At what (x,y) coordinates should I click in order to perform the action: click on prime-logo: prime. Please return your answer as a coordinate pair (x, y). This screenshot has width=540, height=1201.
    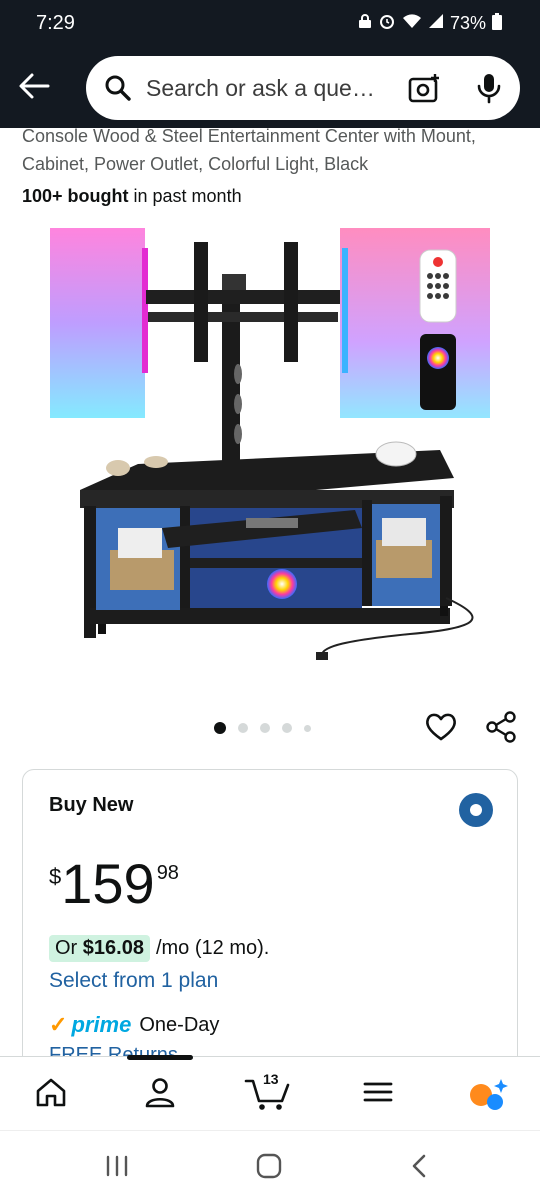
    Looking at the image, I should click on (101, 1024).